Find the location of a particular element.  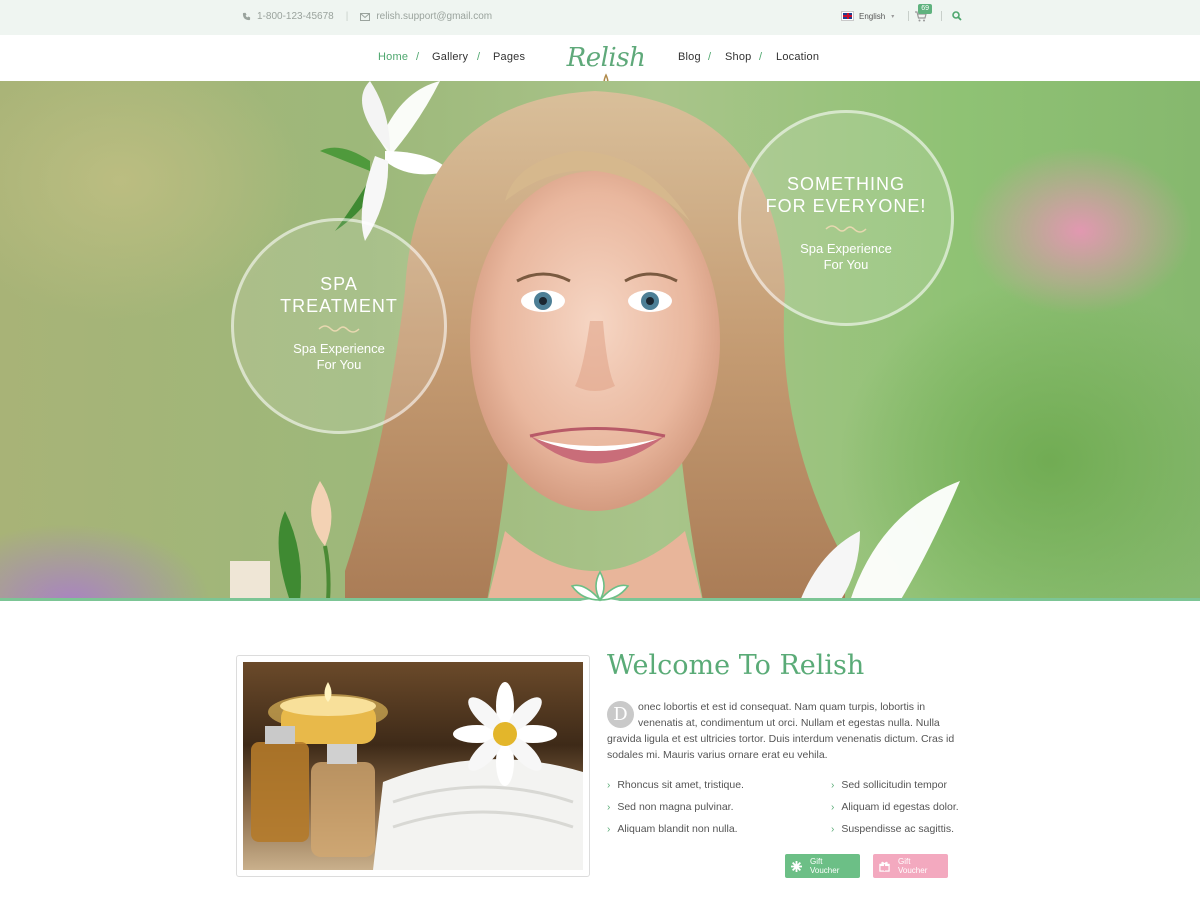

list-item: › Rhoncus sit amet, tristique. is located at coordinates (675, 790).